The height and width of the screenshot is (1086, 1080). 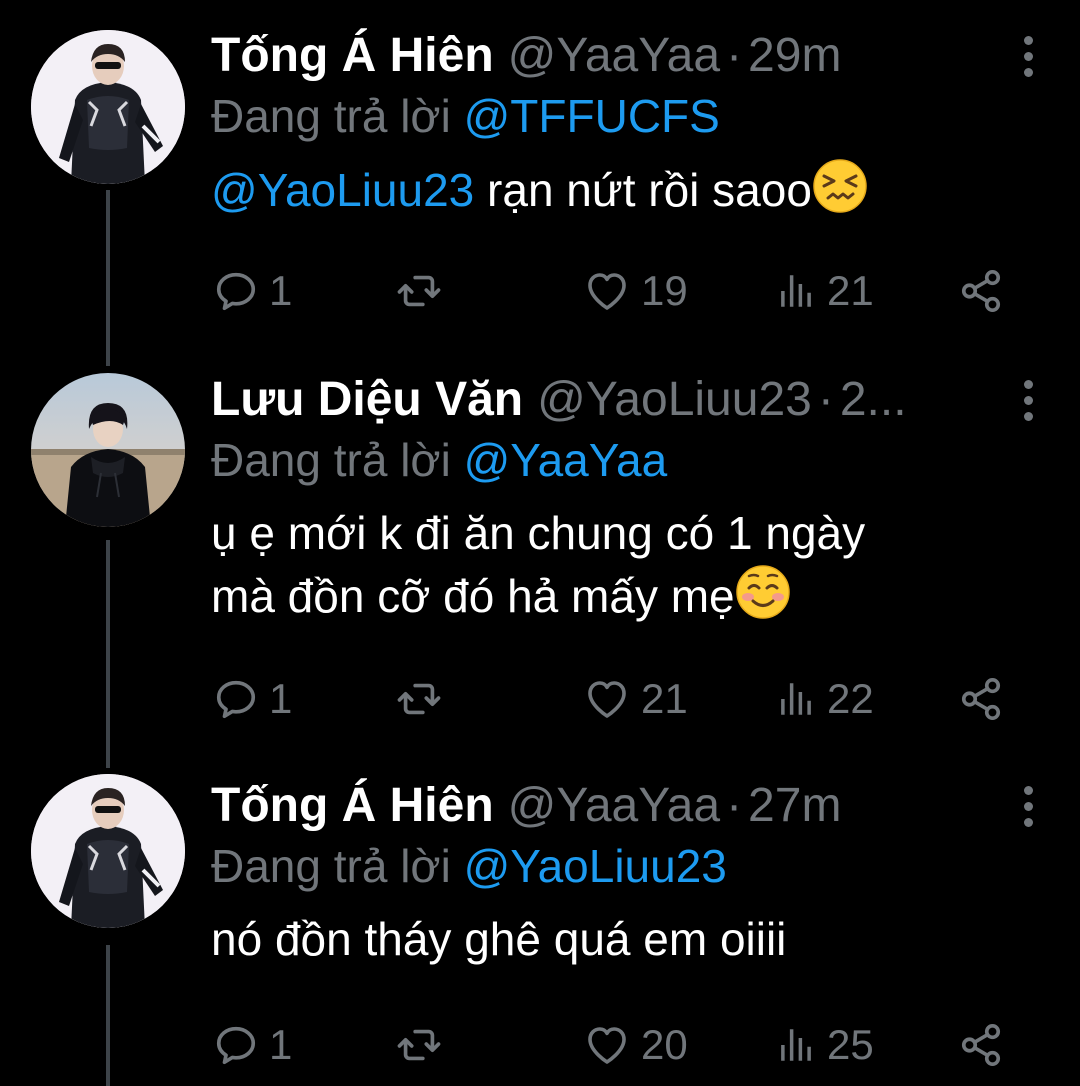 I want to click on like-button: 20, so click(x=635, y=1045).